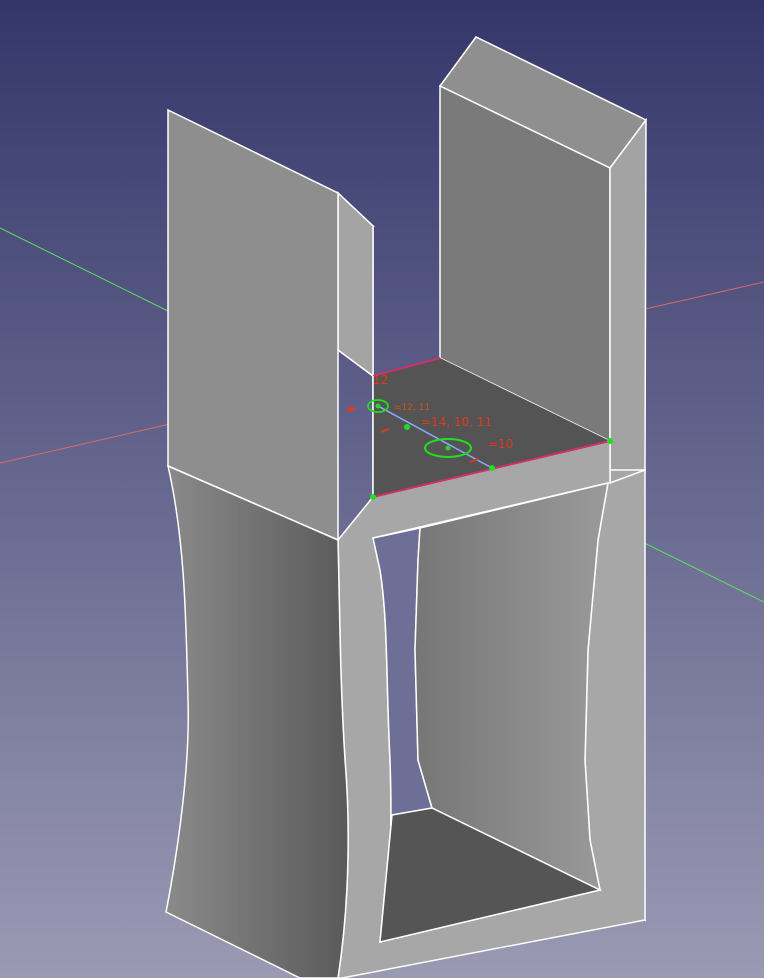 This screenshot has height=978, width=764. What do you see at coordinates (380, 380) in the screenshot?
I see `constraint-label: 12` at bounding box center [380, 380].